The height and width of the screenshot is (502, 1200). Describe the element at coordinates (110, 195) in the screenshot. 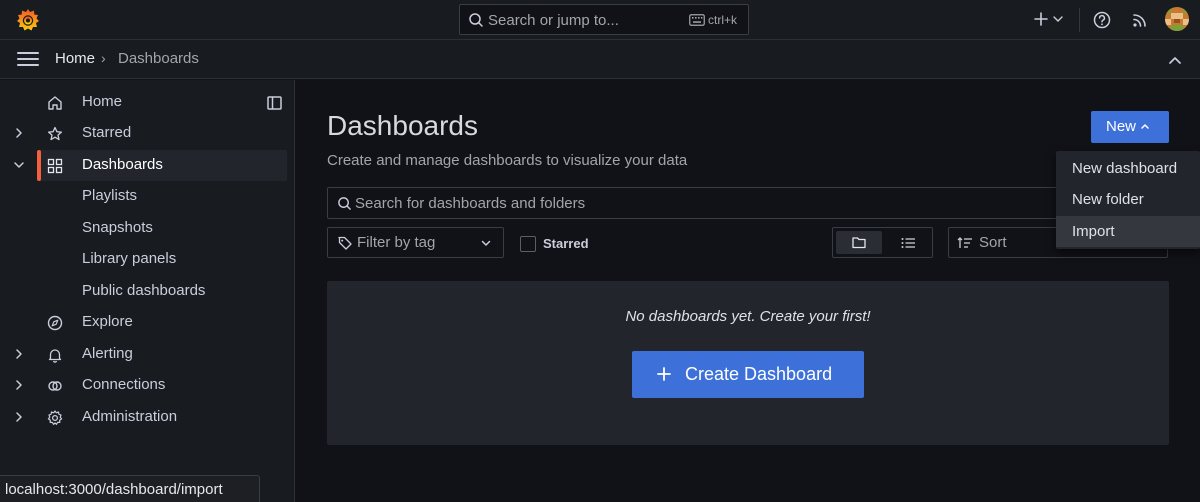

I see `sidebar-item-label: Playlists` at that location.